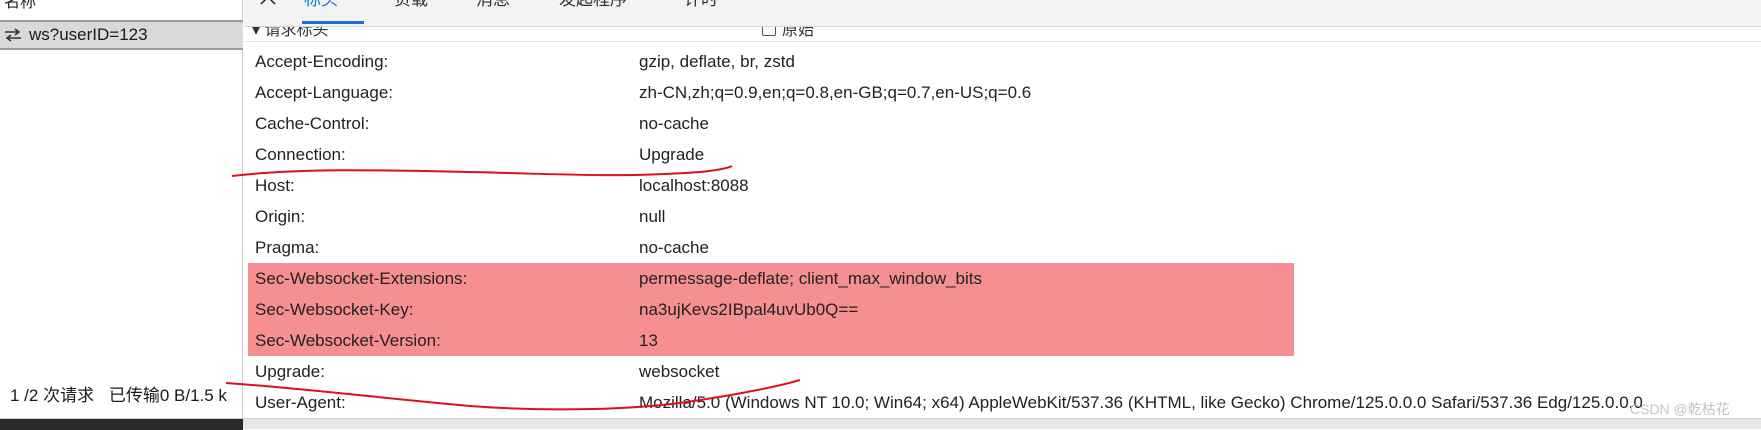 The height and width of the screenshot is (430, 1761). Describe the element at coordinates (312, 123) in the screenshot. I see `header-name: Cache-Control:` at that location.